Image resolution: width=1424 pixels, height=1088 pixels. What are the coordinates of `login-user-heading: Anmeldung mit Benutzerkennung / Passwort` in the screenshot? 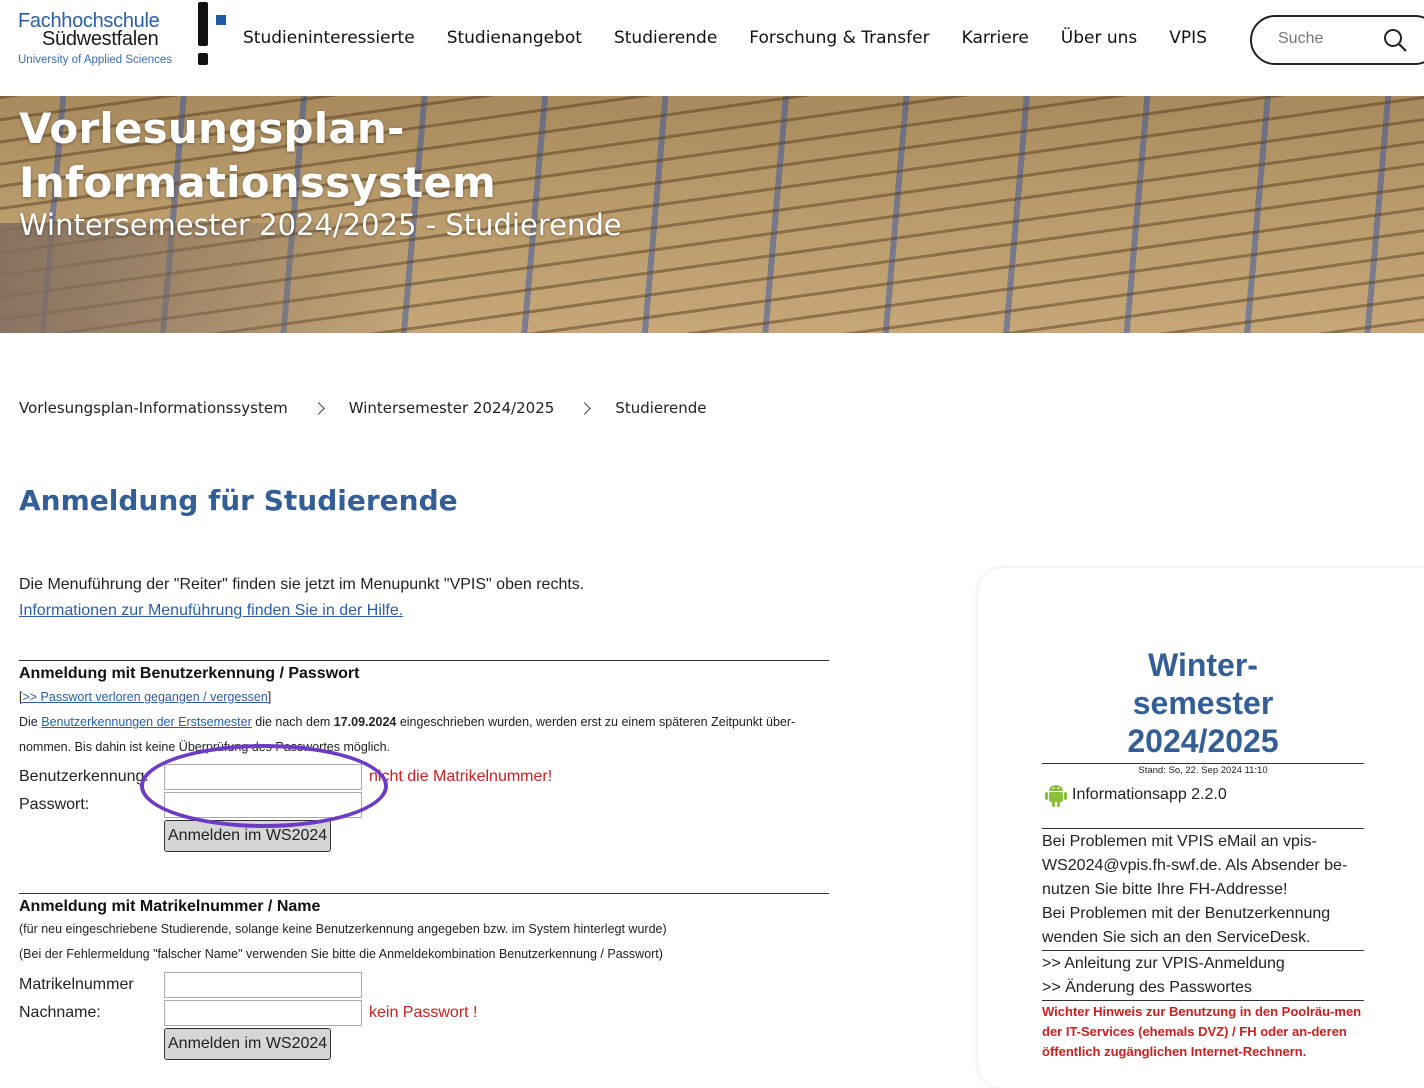 It's located at (189, 673).